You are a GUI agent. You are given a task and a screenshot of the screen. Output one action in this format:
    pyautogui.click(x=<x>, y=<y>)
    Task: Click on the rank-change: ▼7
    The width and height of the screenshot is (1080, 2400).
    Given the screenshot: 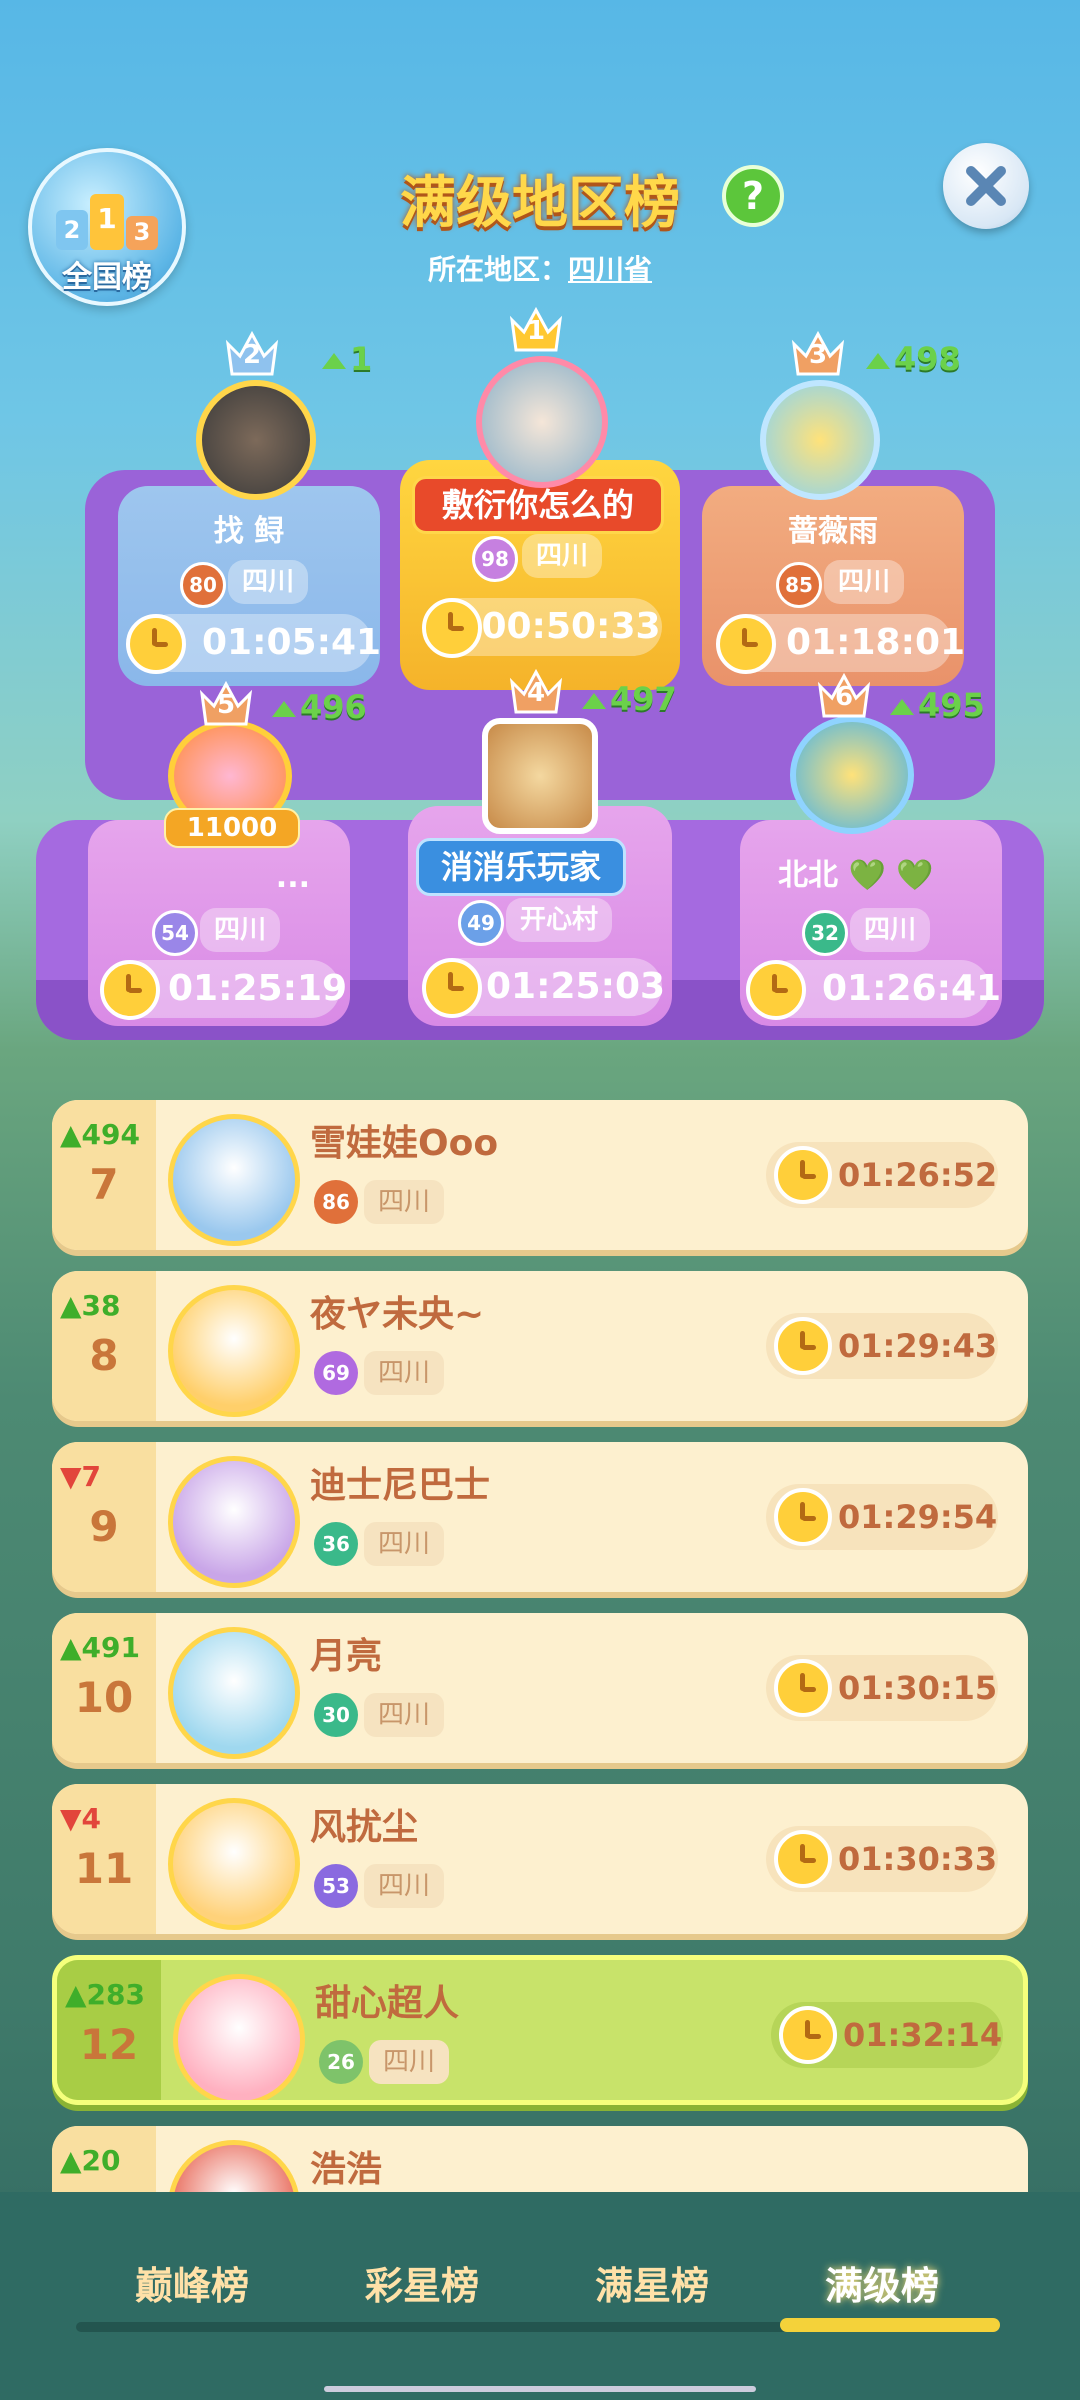 What is the action you would take?
    pyautogui.click(x=80, y=1476)
    